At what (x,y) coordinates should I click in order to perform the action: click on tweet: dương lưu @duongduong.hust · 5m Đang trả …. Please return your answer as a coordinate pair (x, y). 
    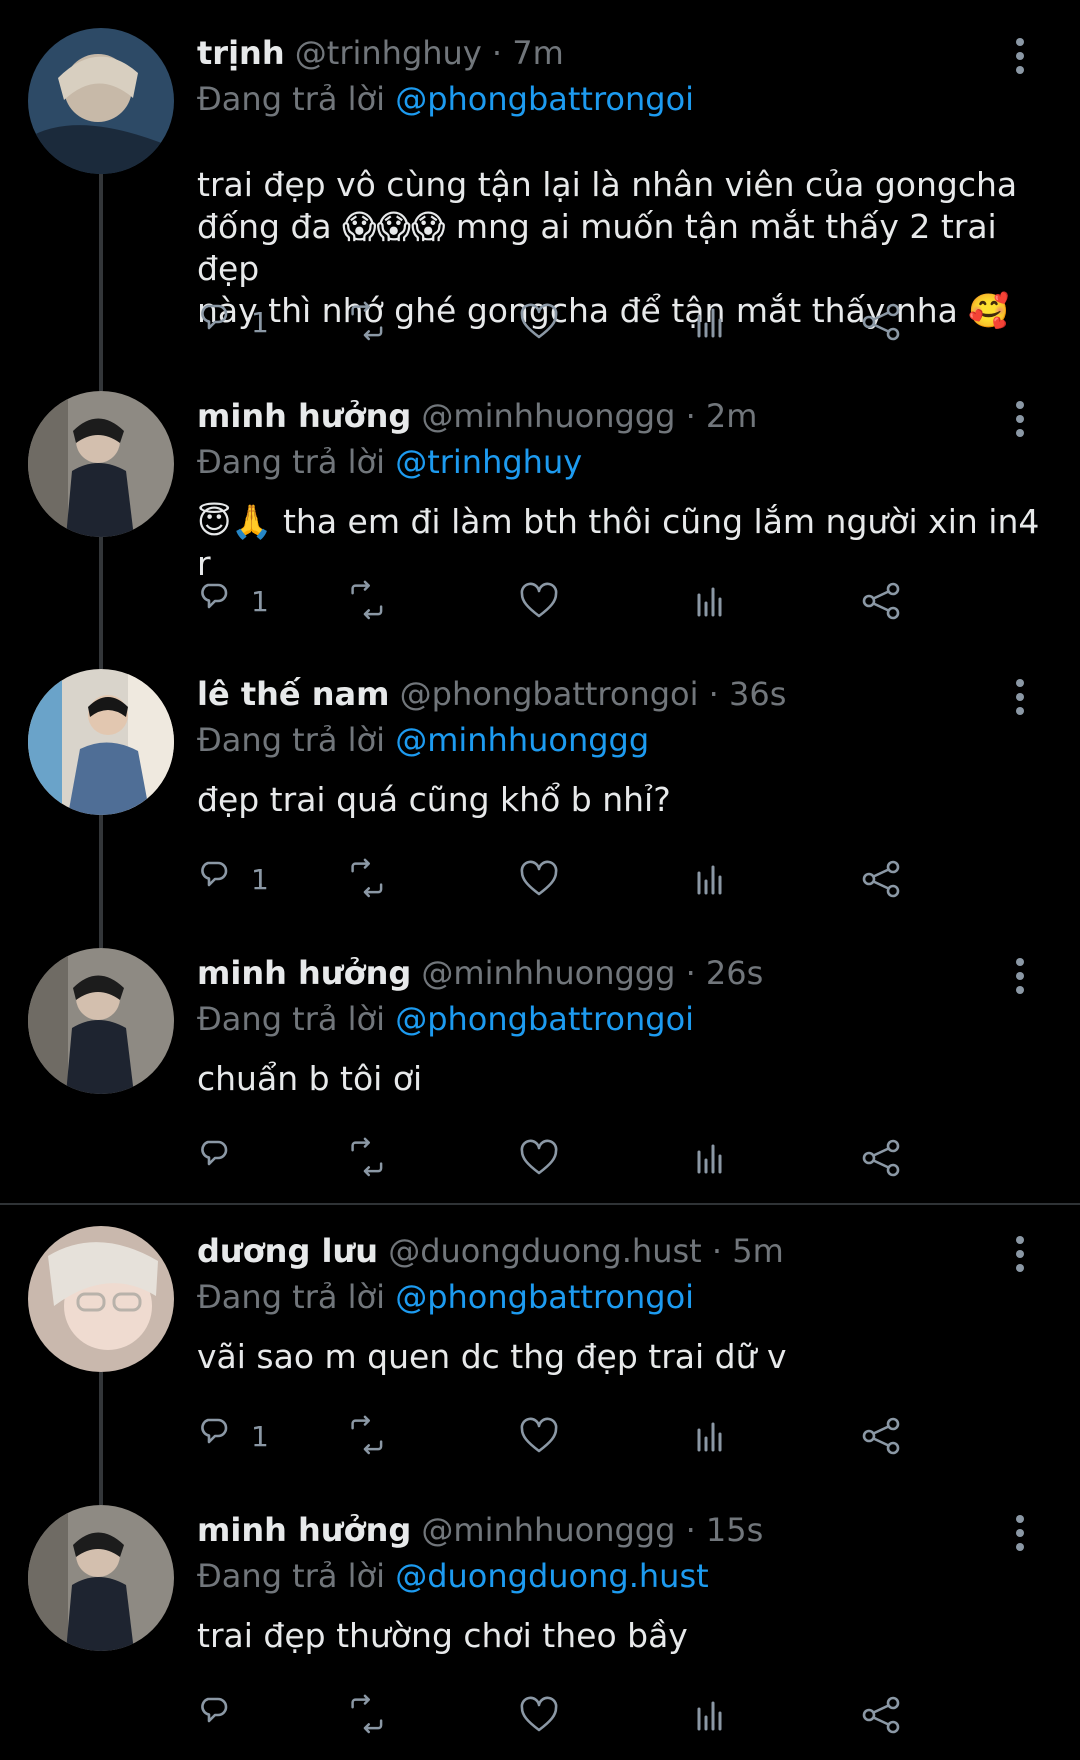
    Looking at the image, I should click on (540, 1343).